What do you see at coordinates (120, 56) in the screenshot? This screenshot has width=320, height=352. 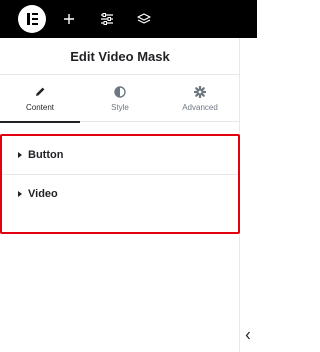 I see `panel-title: Edit Video Mask` at bounding box center [120, 56].